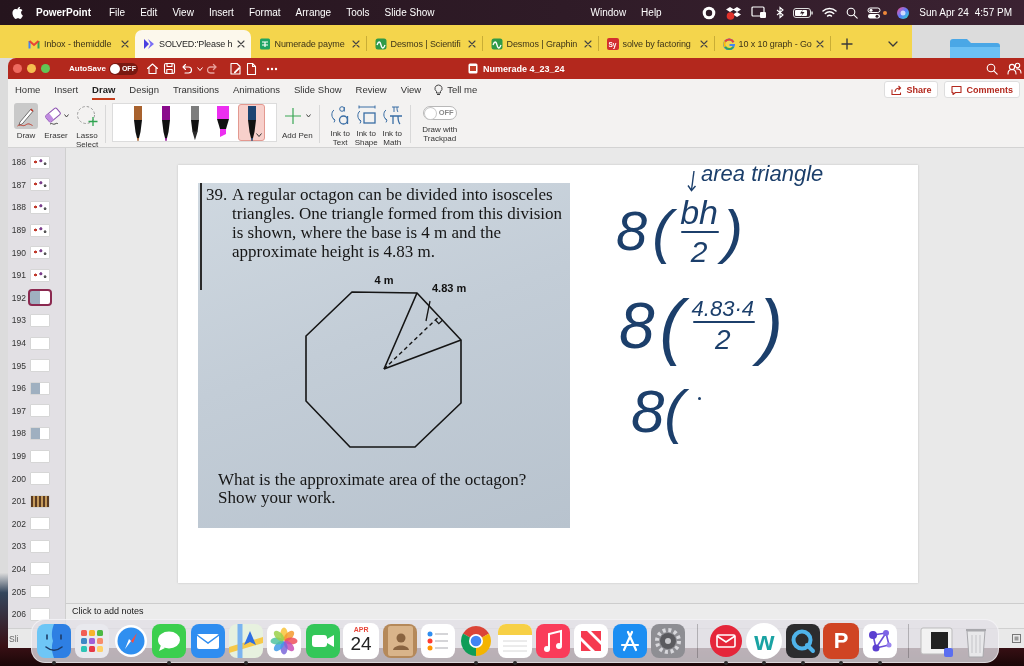 The image size is (1024, 666). What do you see at coordinates (152, 68) in the screenshot?
I see `home-icon` at bounding box center [152, 68].